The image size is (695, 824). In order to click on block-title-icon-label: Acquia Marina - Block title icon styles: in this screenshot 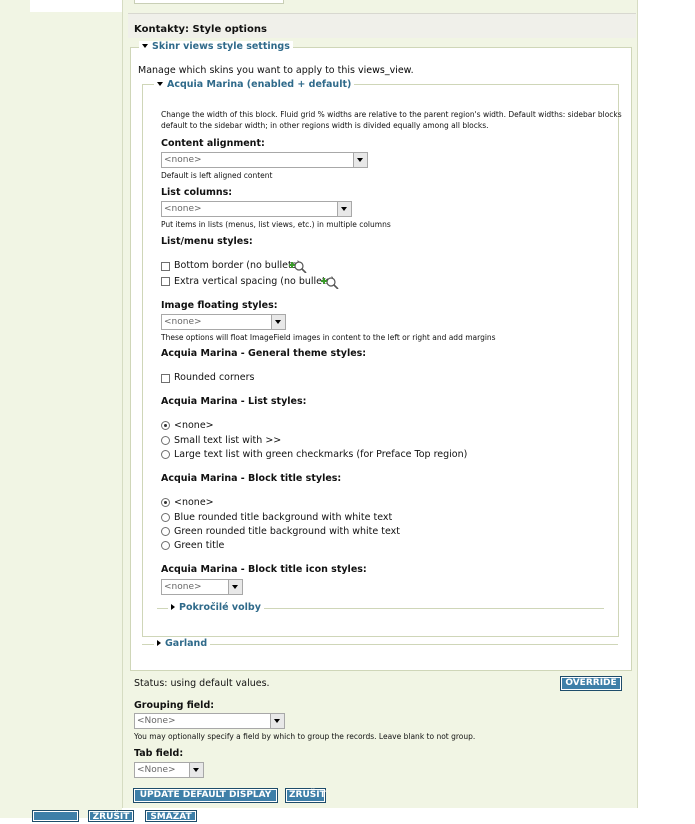, I will do `click(264, 569)`.